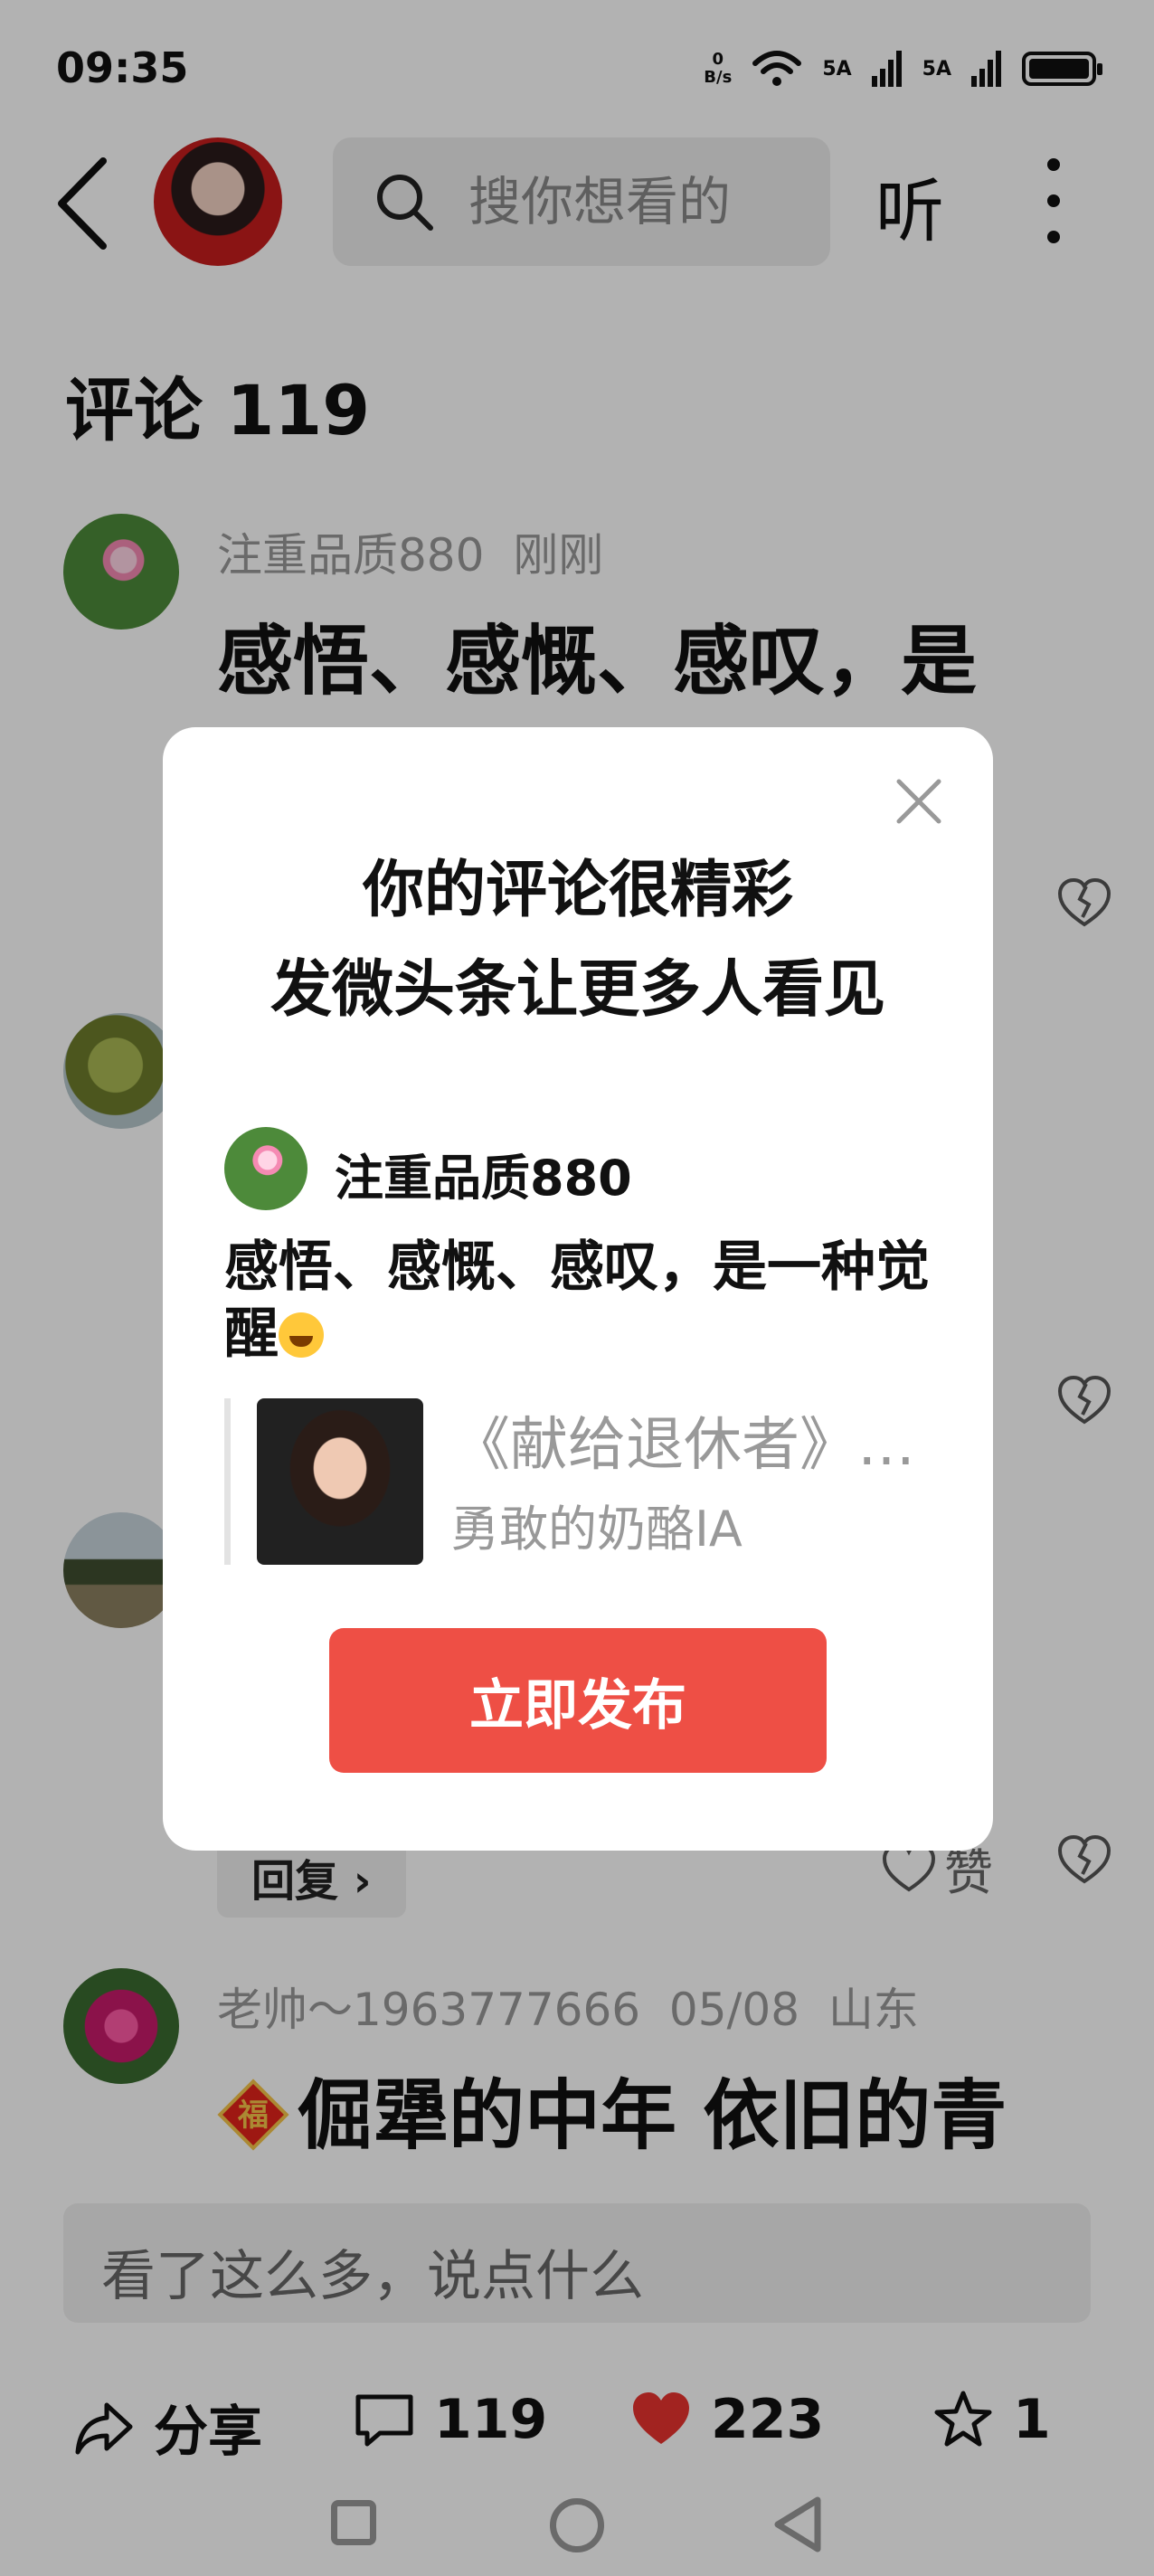 The width and height of the screenshot is (1154, 2576). What do you see at coordinates (919, 801) in the screenshot?
I see `close-icon` at bounding box center [919, 801].